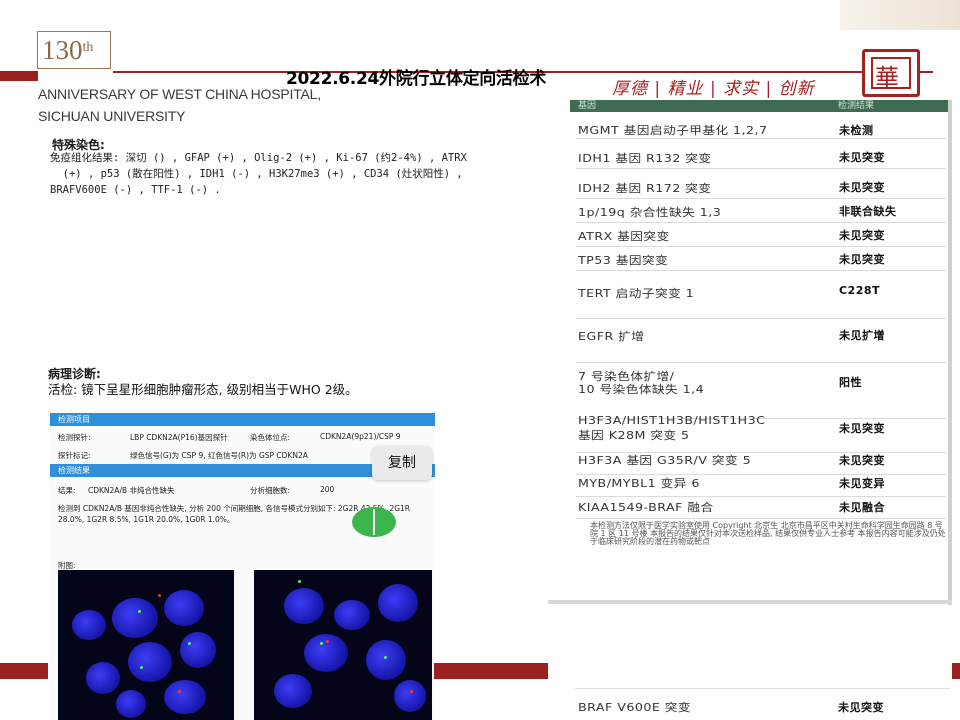  Describe the element at coordinates (761, 294) in the screenshot. I see `table-row: TERT 启动子突变 1 C228T` at that location.